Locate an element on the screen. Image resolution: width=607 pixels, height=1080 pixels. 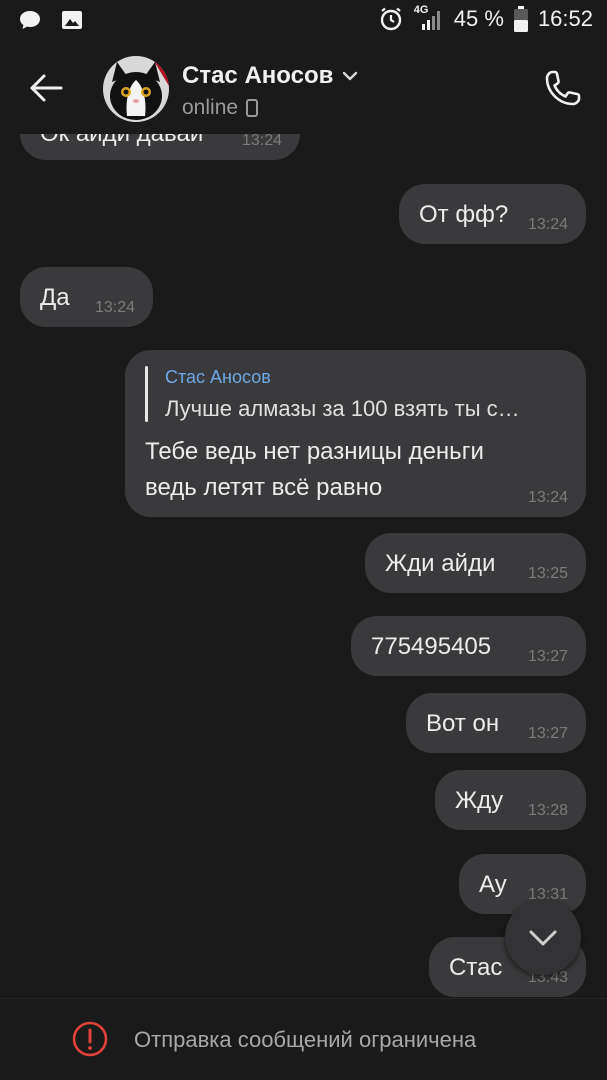
status-bar: 4G 45 % 16:52 is located at coordinates (303, 21).